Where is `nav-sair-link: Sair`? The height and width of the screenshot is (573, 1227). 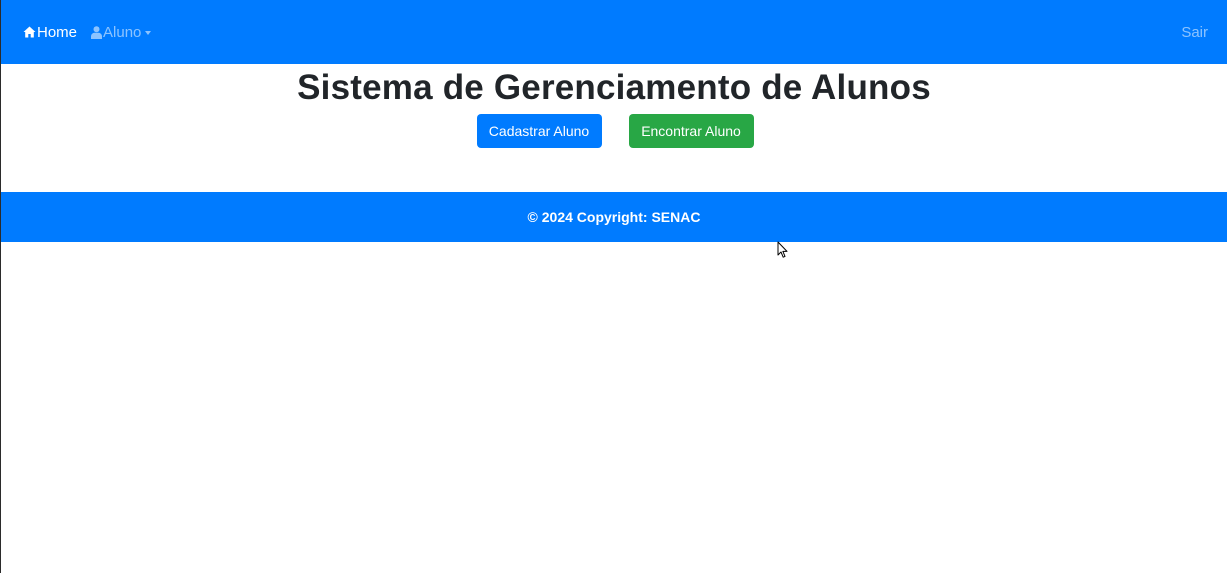
nav-sair-link: Sair is located at coordinates (1194, 32).